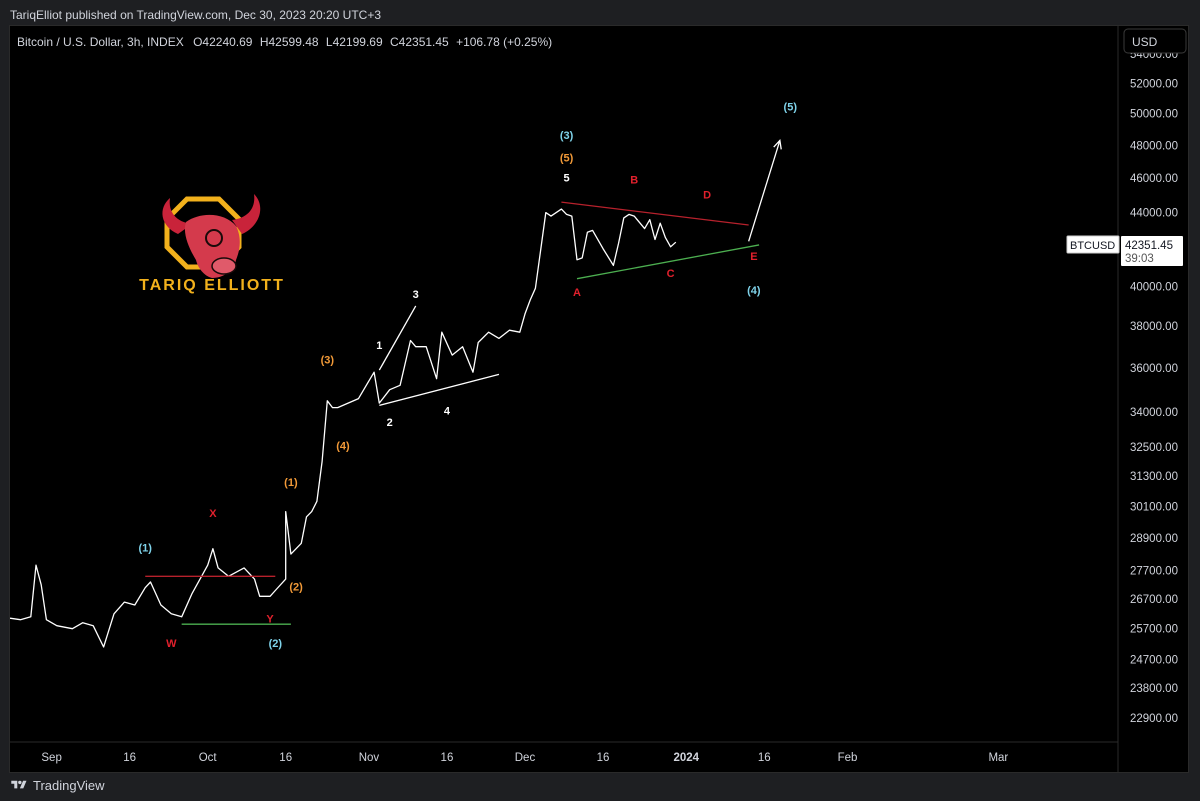 This screenshot has width=1200, height=801. What do you see at coordinates (1154, 214) in the screenshot?
I see `price-tick-label-5: 44000.00` at bounding box center [1154, 214].